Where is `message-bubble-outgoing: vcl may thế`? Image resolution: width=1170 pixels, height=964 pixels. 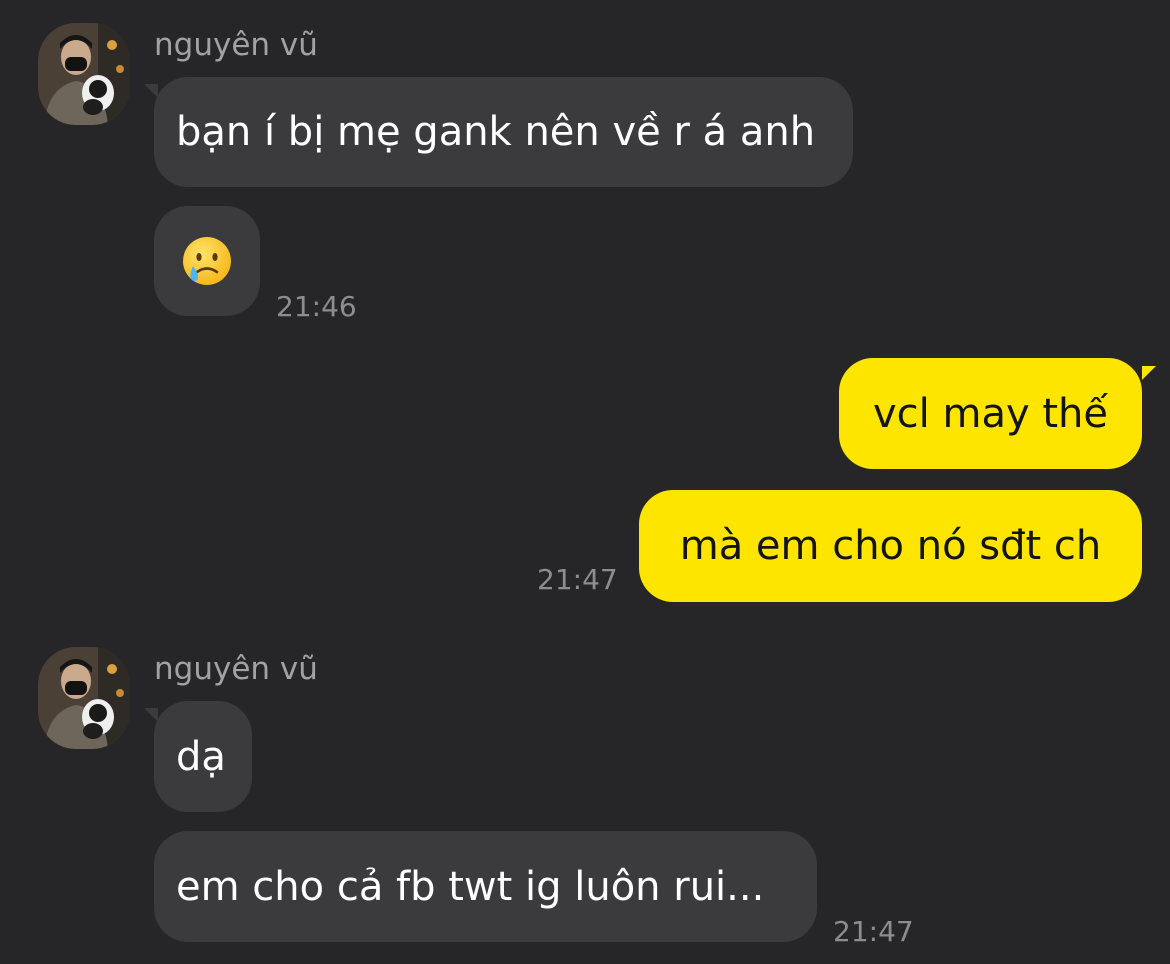
message-bubble-outgoing: vcl may thế is located at coordinates (990, 413).